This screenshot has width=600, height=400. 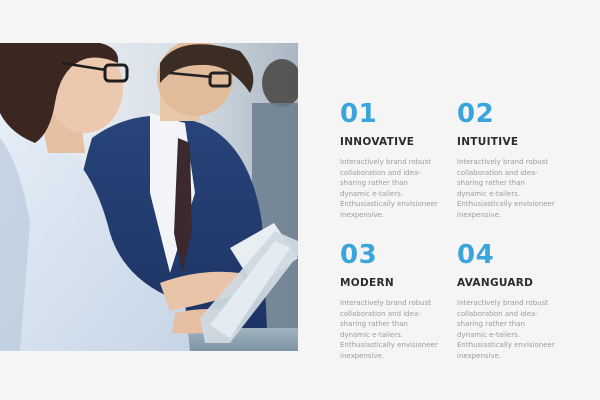 I want to click on feature-number: 04, so click(x=476, y=255).